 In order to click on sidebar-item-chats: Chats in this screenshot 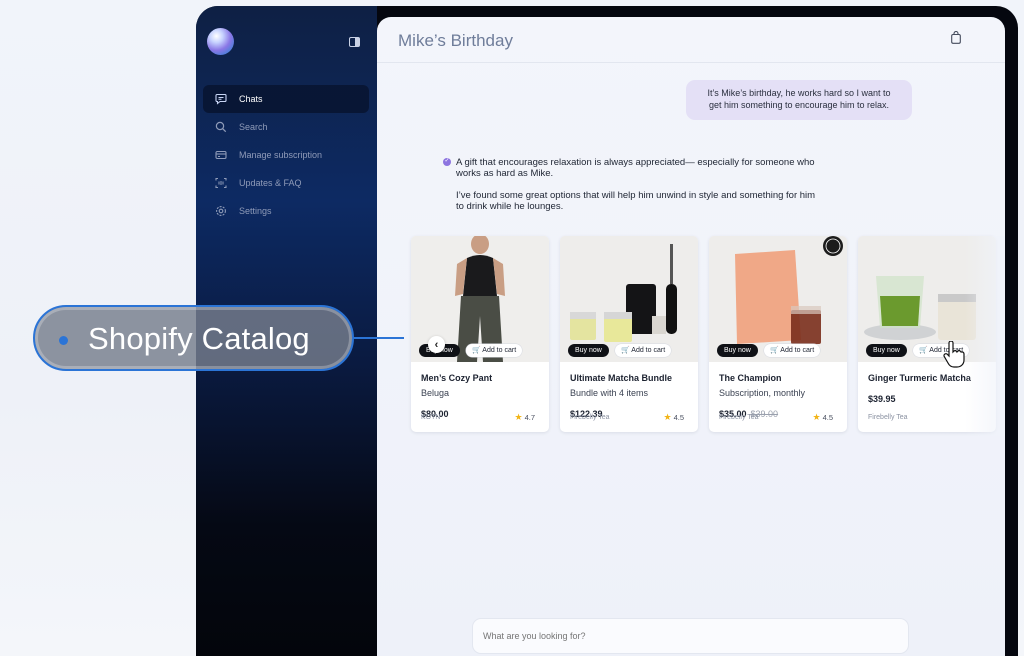, I will do `click(286, 99)`.